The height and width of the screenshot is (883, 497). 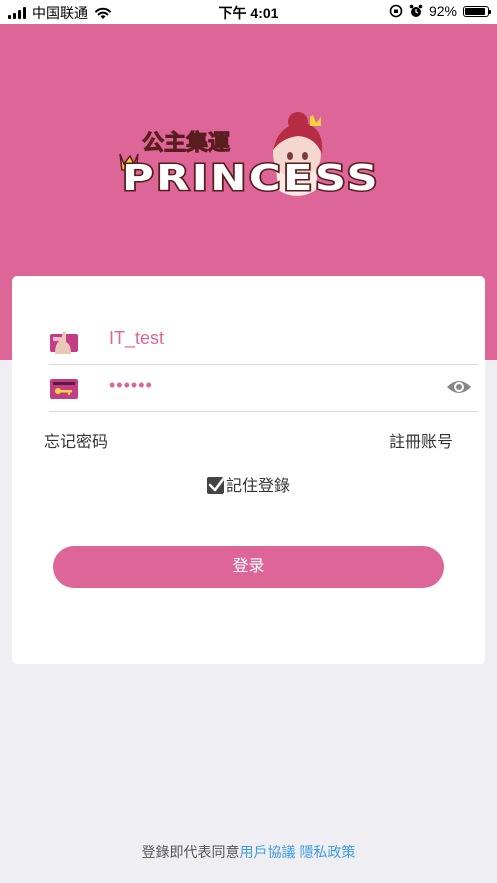 What do you see at coordinates (64, 389) in the screenshot?
I see `password-key-icon` at bounding box center [64, 389].